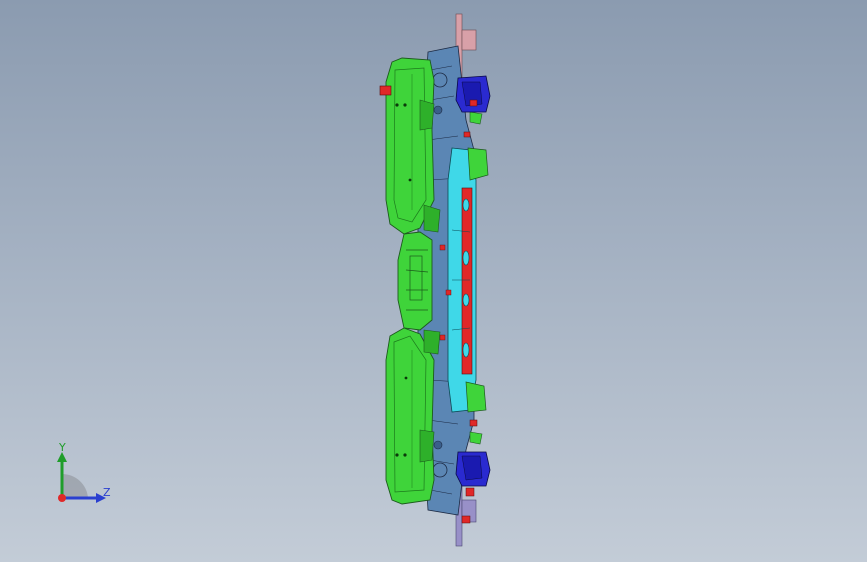  Describe the element at coordinates (413, 146) in the screenshot. I see `green-panel-upper` at that location.